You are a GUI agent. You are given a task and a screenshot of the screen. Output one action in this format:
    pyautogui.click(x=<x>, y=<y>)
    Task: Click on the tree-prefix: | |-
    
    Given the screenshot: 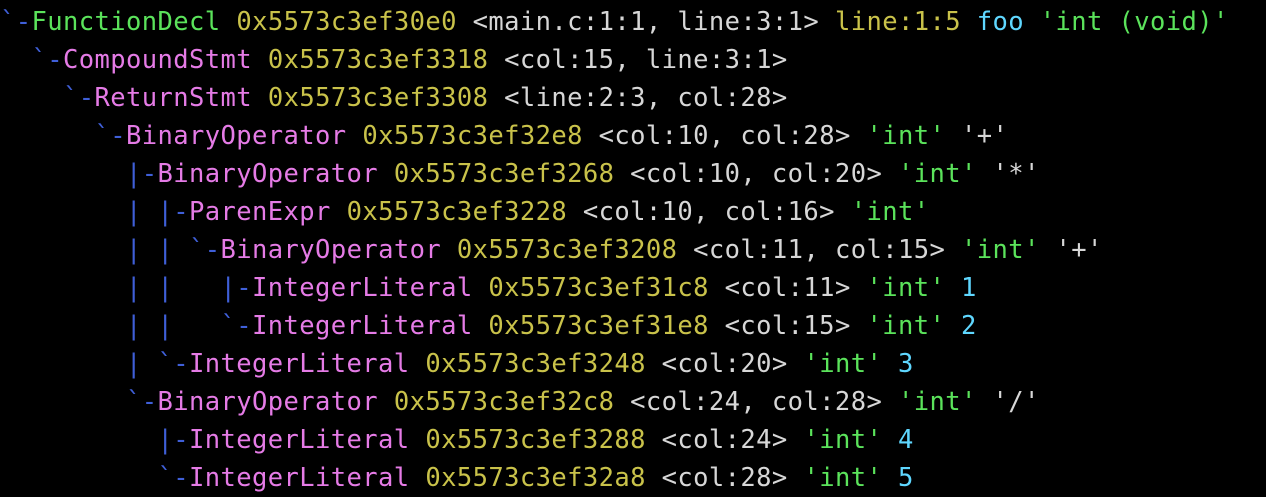 What is the action you would take?
    pyautogui.click(x=95, y=212)
    